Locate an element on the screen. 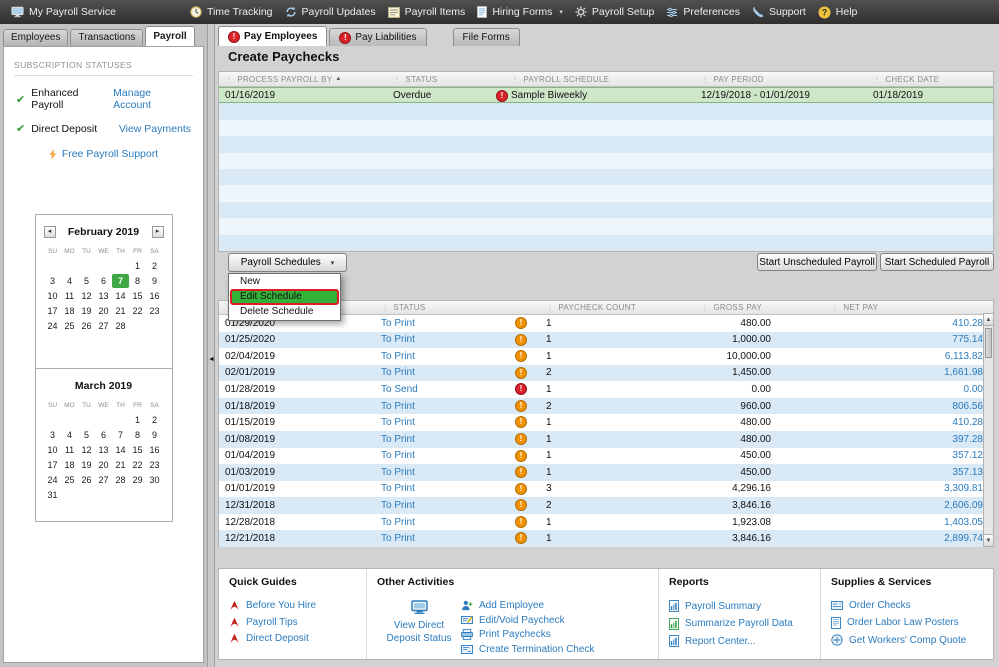  topbar-item-time-tracking: Time Tracking is located at coordinates (231, 12).